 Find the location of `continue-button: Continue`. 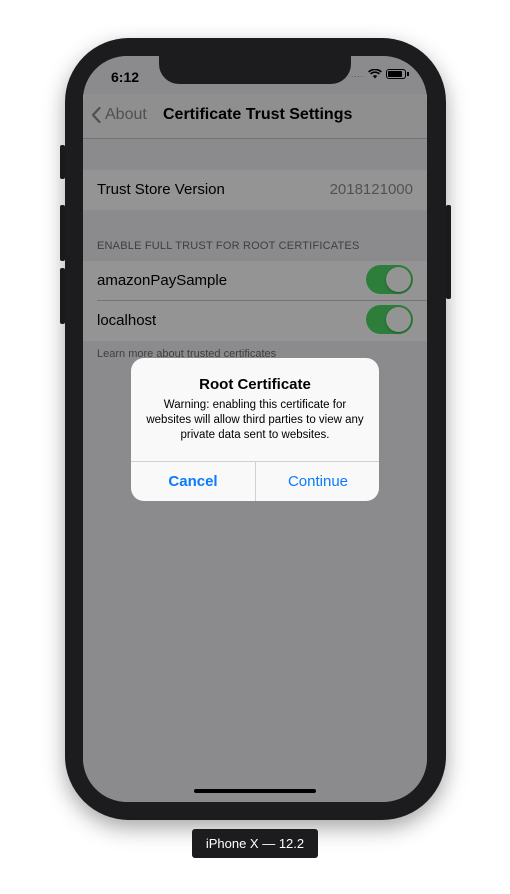

continue-button: Continue is located at coordinates (317, 481).